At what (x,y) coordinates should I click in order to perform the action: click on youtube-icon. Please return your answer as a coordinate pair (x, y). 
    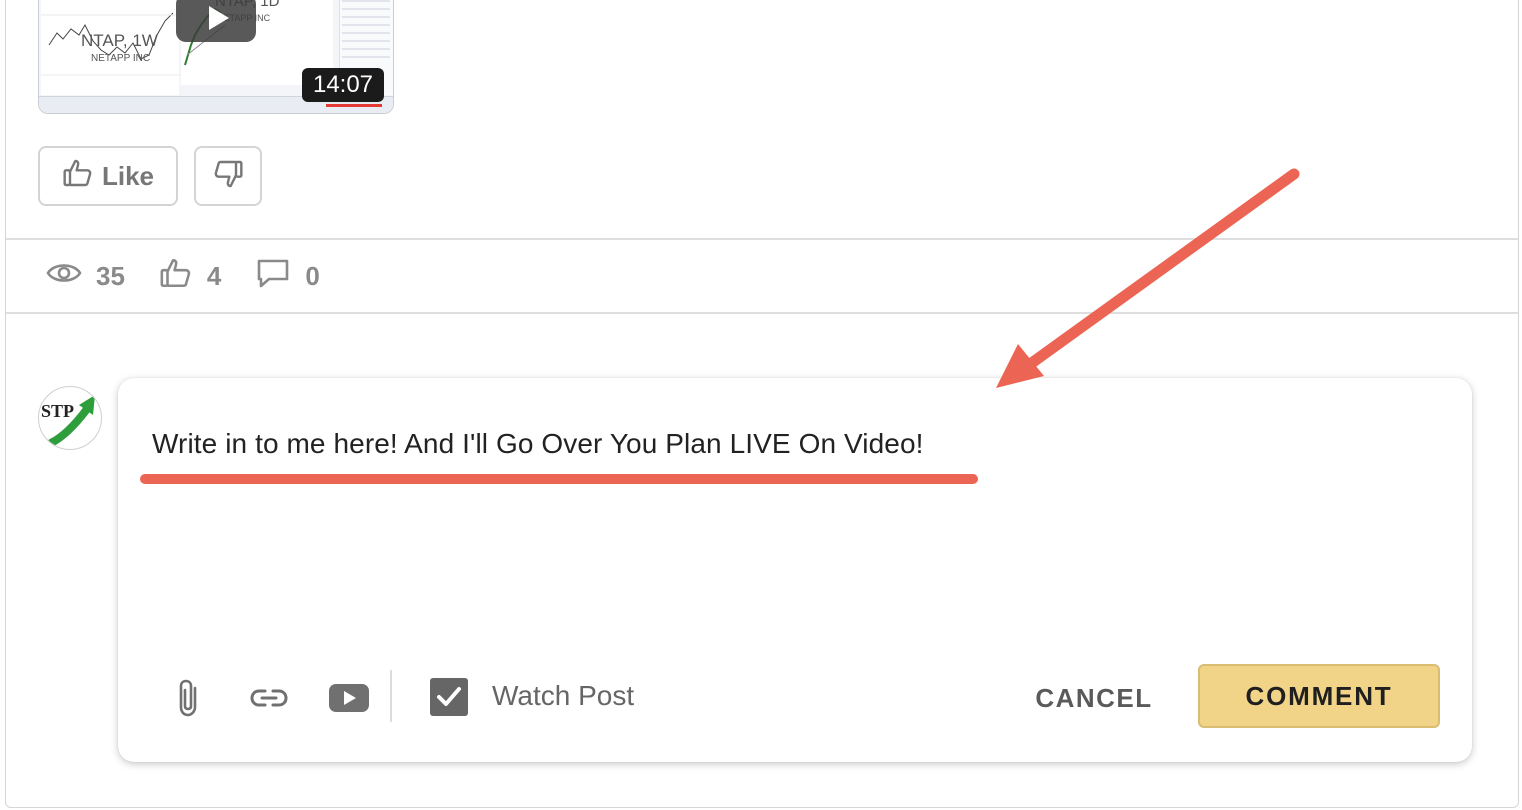
    Looking at the image, I should click on (349, 698).